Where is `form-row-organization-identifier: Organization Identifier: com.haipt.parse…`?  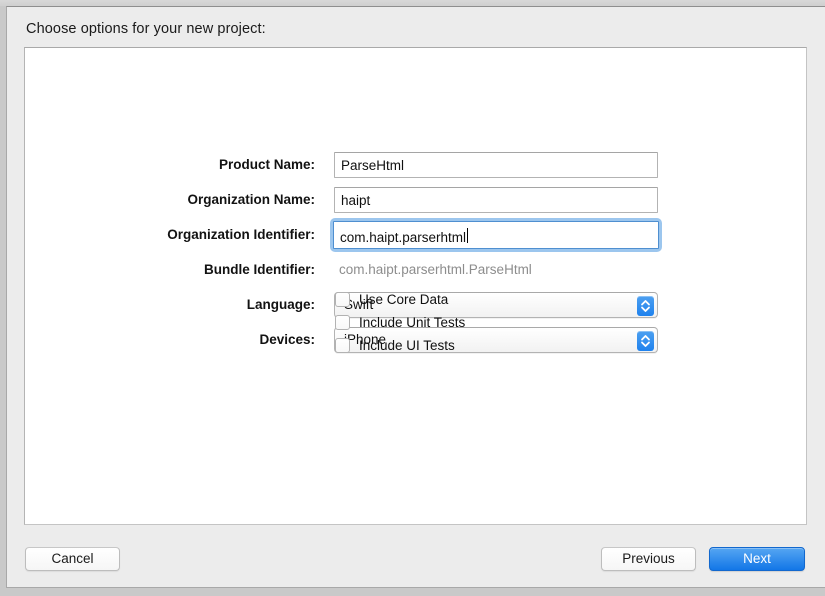
form-row-organization-identifier: Organization Identifier: com.haipt.parse… is located at coordinates (415, 235).